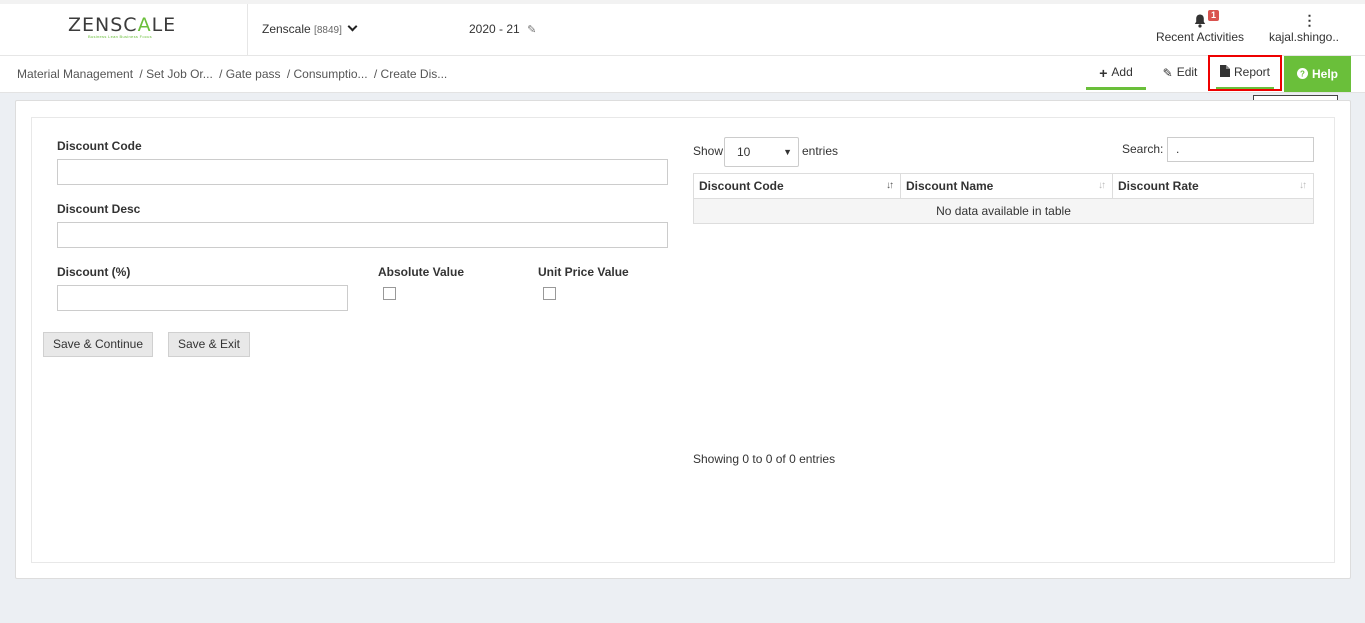 The height and width of the screenshot is (623, 1365). Describe the element at coordinates (1116, 73) in the screenshot. I see `add-button: + Add` at that location.